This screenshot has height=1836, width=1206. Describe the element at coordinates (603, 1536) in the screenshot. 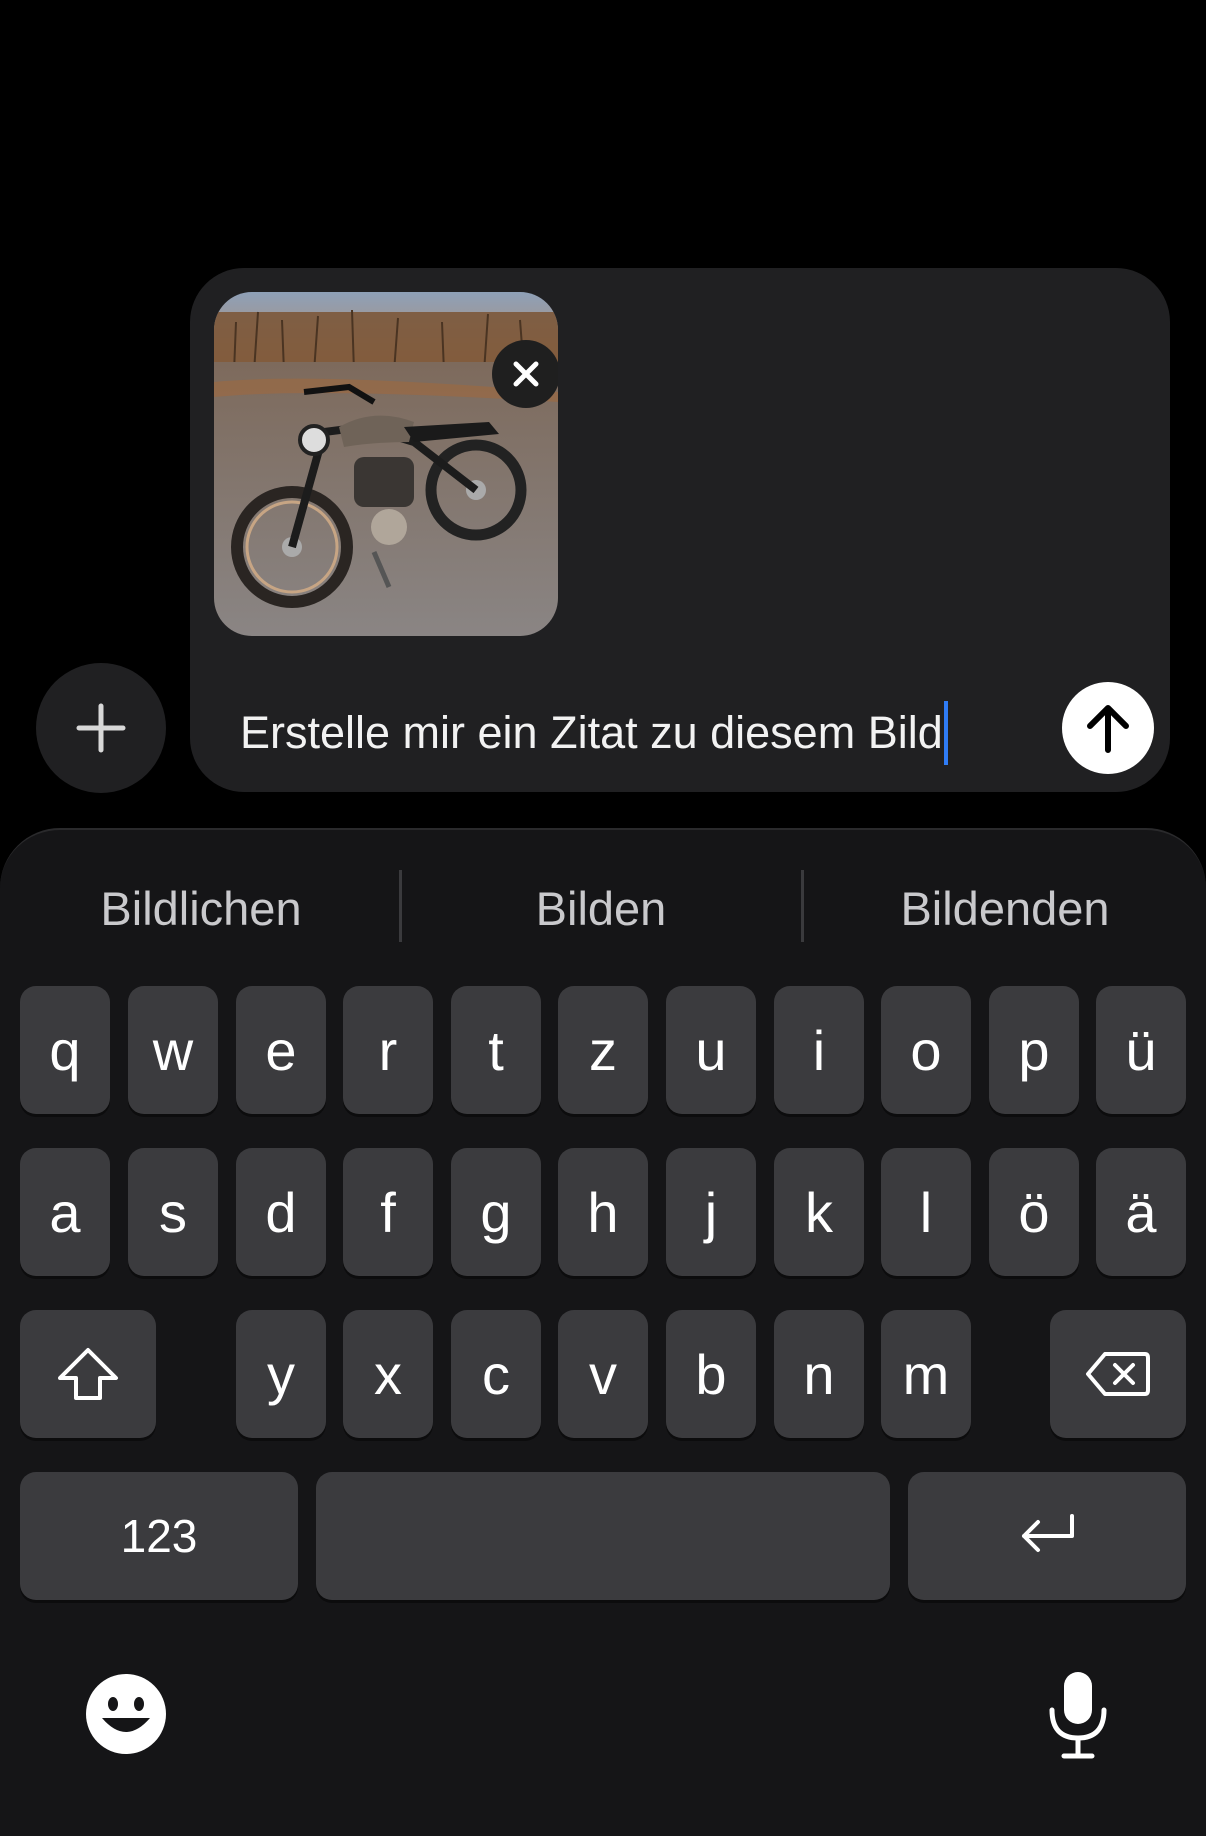

I see `space-key` at that location.